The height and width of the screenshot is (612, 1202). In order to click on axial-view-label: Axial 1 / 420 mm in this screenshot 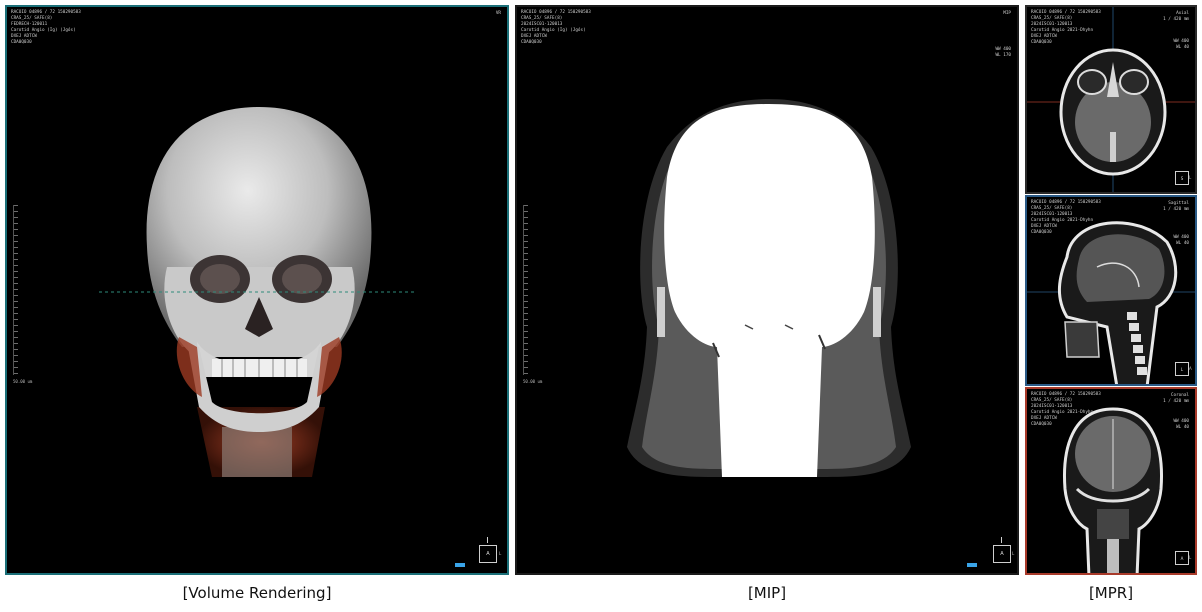, I will do `click(1176, 16)`.